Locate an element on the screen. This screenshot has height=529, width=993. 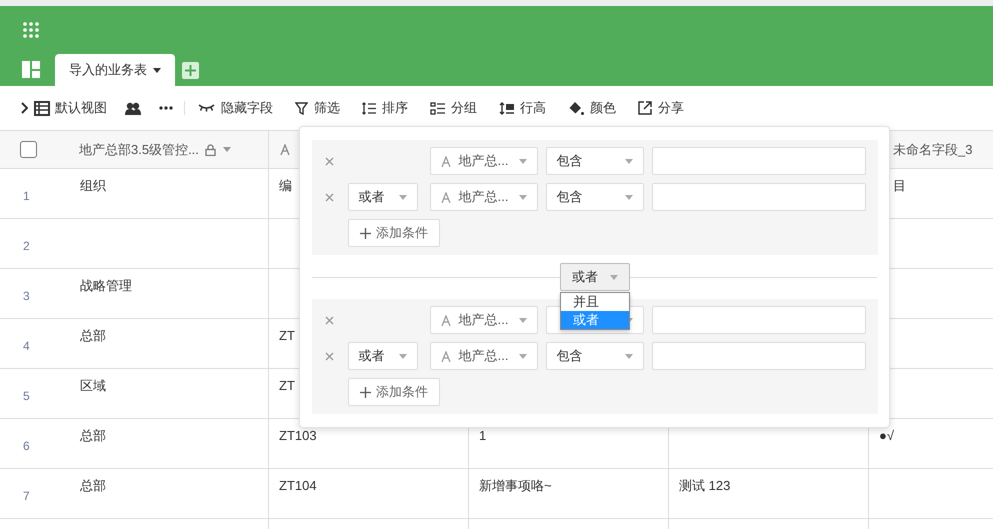
table-cell-text: ZT104 is located at coordinates (297, 486).